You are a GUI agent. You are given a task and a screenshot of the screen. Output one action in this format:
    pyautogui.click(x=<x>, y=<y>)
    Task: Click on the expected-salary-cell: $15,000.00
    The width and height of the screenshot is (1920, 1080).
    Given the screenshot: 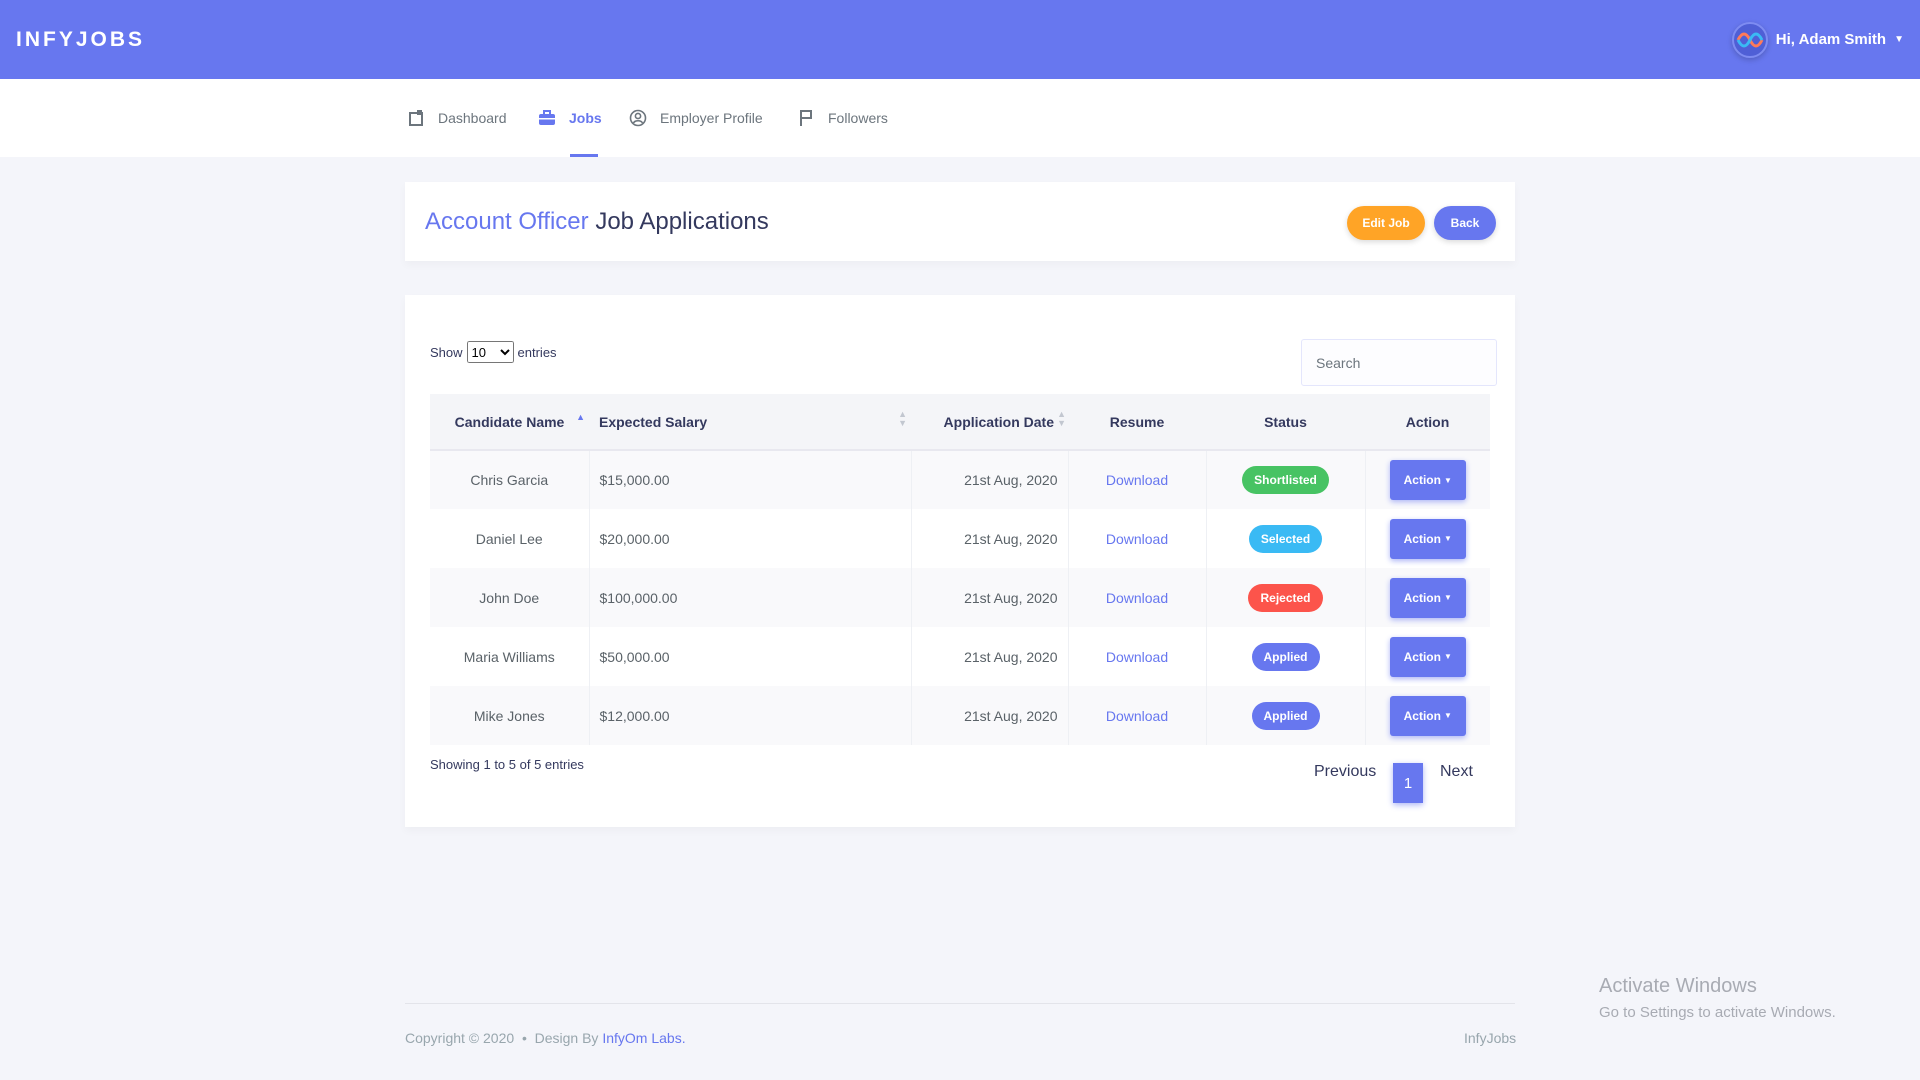 What is the action you would take?
    pyautogui.click(x=750, y=479)
    